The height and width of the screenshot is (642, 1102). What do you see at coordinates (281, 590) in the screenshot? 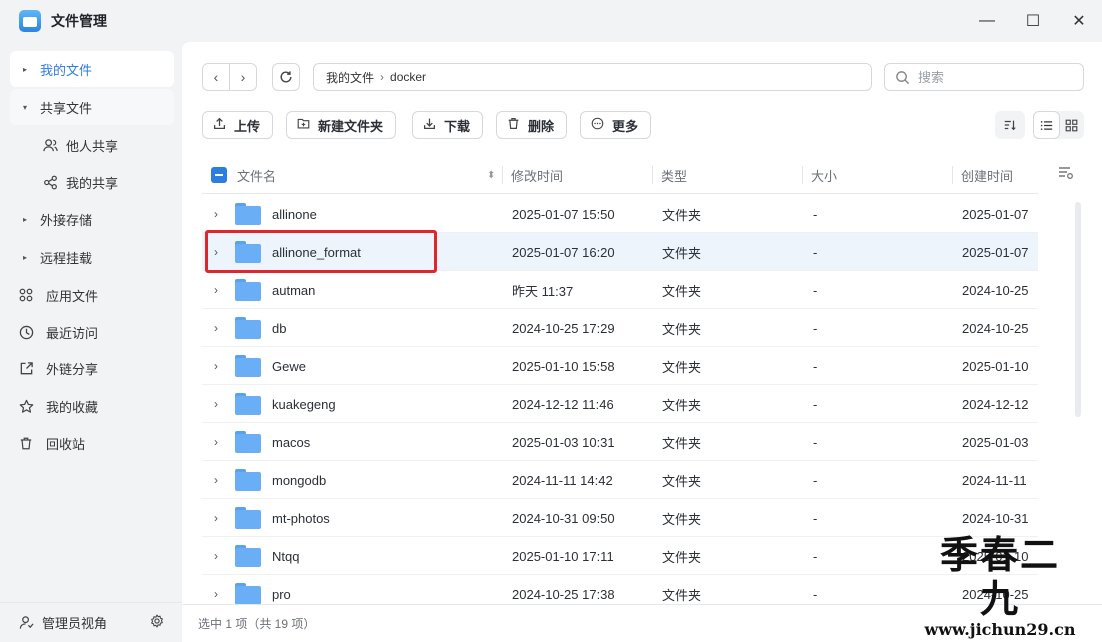
I see `file-name: pro` at bounding box center [281, 590].